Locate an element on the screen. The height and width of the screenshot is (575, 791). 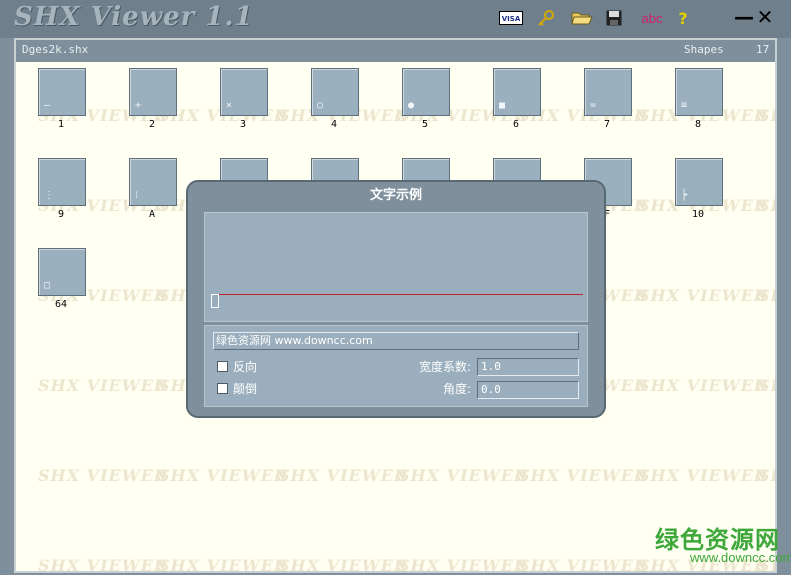
visa-card-icon: VISA is located at coordinates (511, 18).